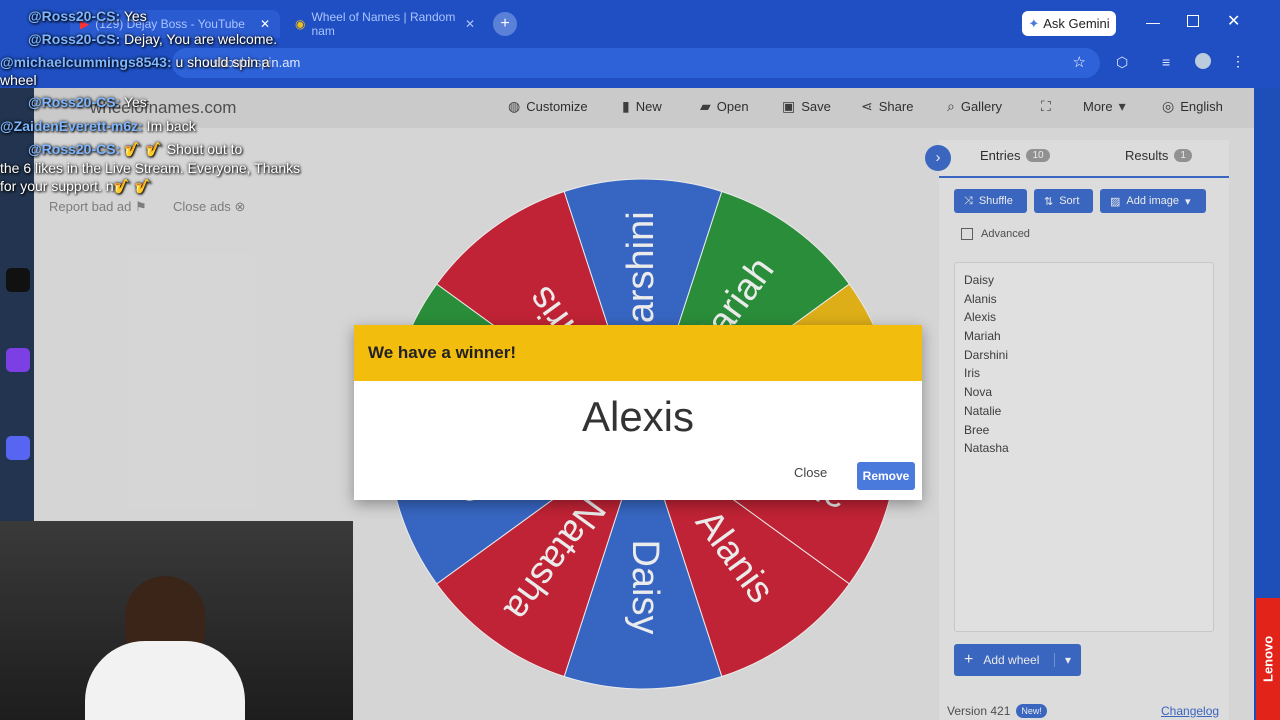 Image resolution: width=1280 pixels, height=720 pixels. Describe the element at coordinates (18, 360) in the screenshot. I see `anydesk-icon` at that location.